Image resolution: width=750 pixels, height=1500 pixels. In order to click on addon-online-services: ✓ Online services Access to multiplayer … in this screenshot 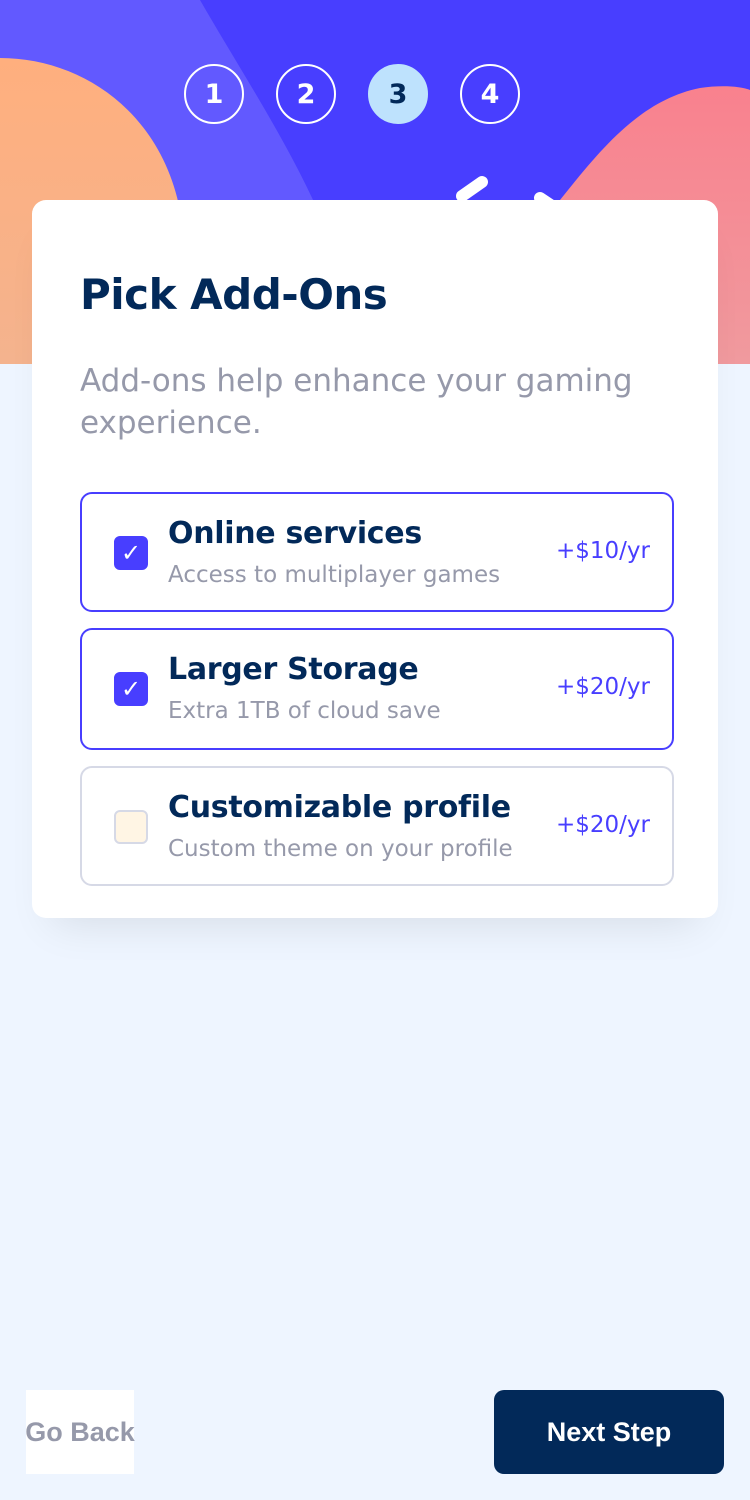, I will do `click(377, 552)`.